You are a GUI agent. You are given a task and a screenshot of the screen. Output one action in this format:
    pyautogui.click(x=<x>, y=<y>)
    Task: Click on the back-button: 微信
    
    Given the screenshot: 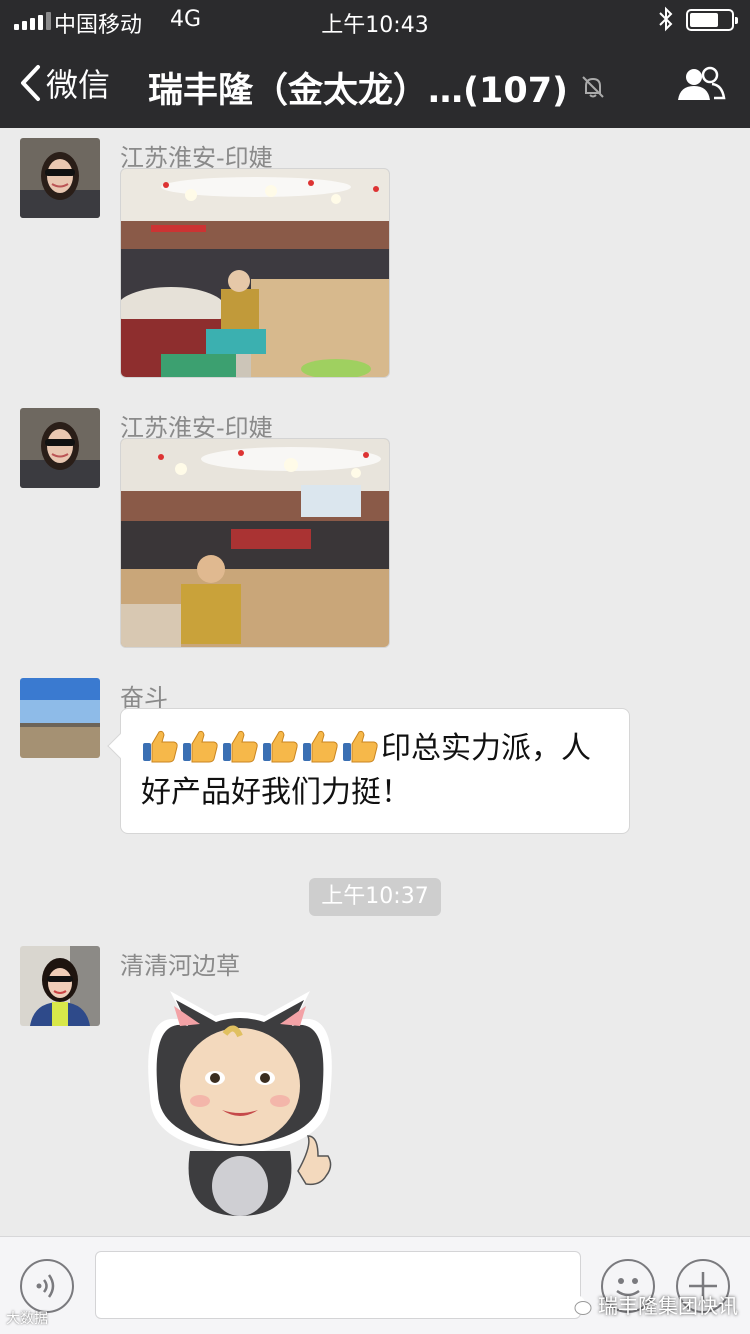 What is the action you would take?
    pyautogui.click(x=64, y=83)
    